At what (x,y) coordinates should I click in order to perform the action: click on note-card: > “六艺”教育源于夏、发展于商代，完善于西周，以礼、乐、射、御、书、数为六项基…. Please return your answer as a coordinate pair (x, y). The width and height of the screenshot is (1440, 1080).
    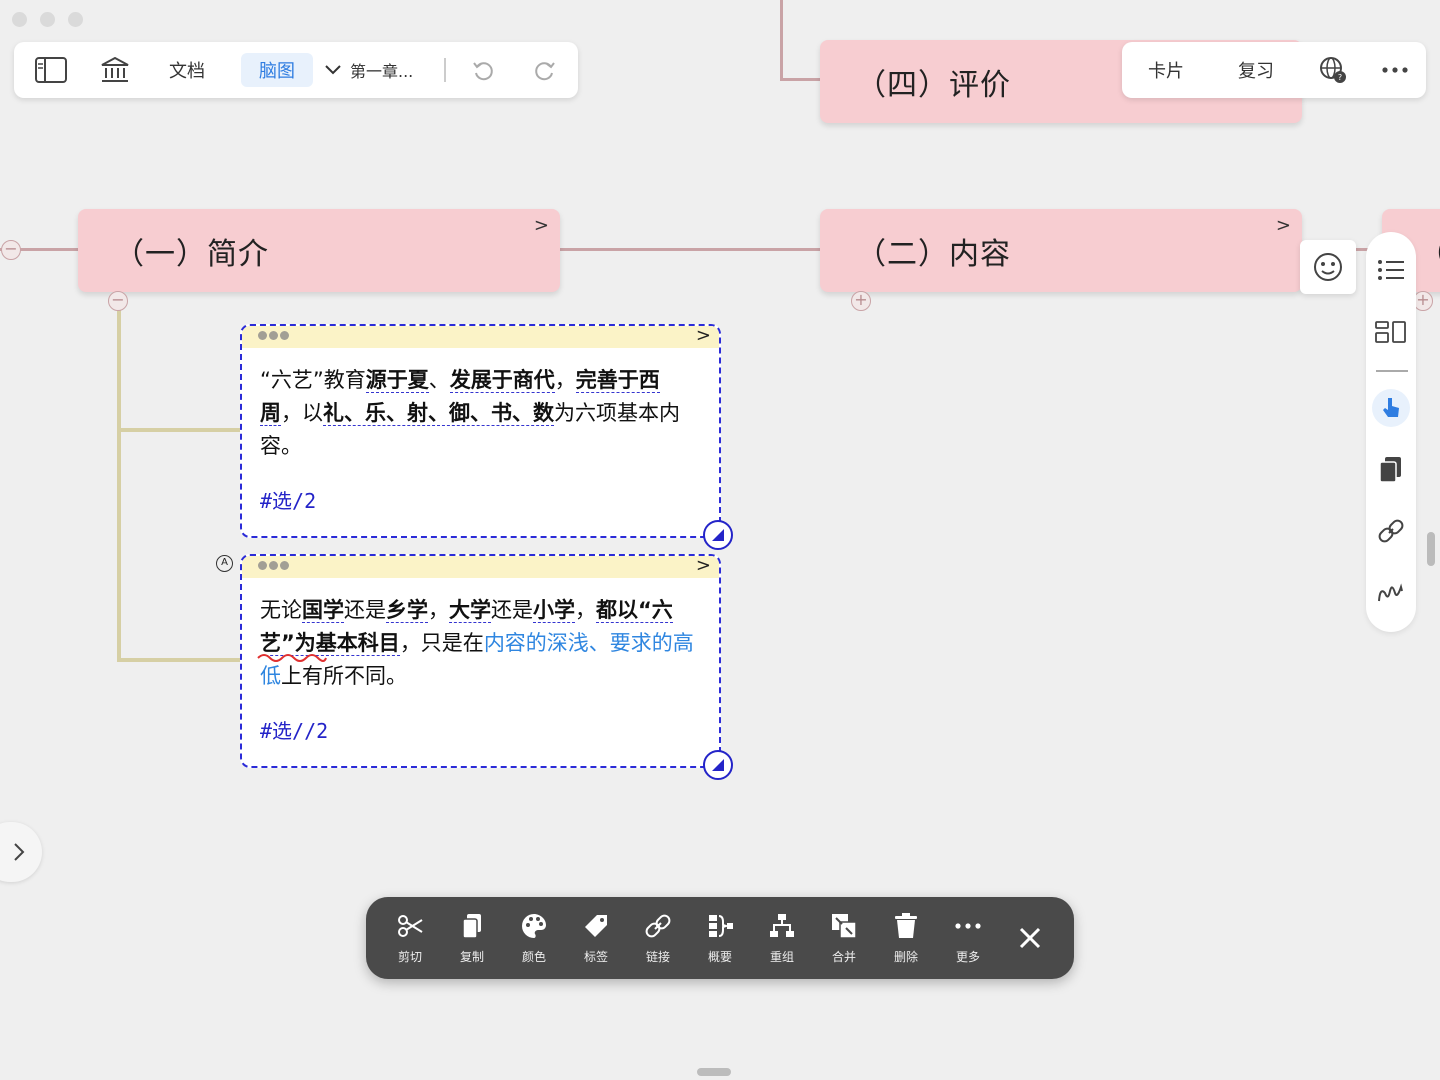
    Looking at the image, I should click on (486, 437).